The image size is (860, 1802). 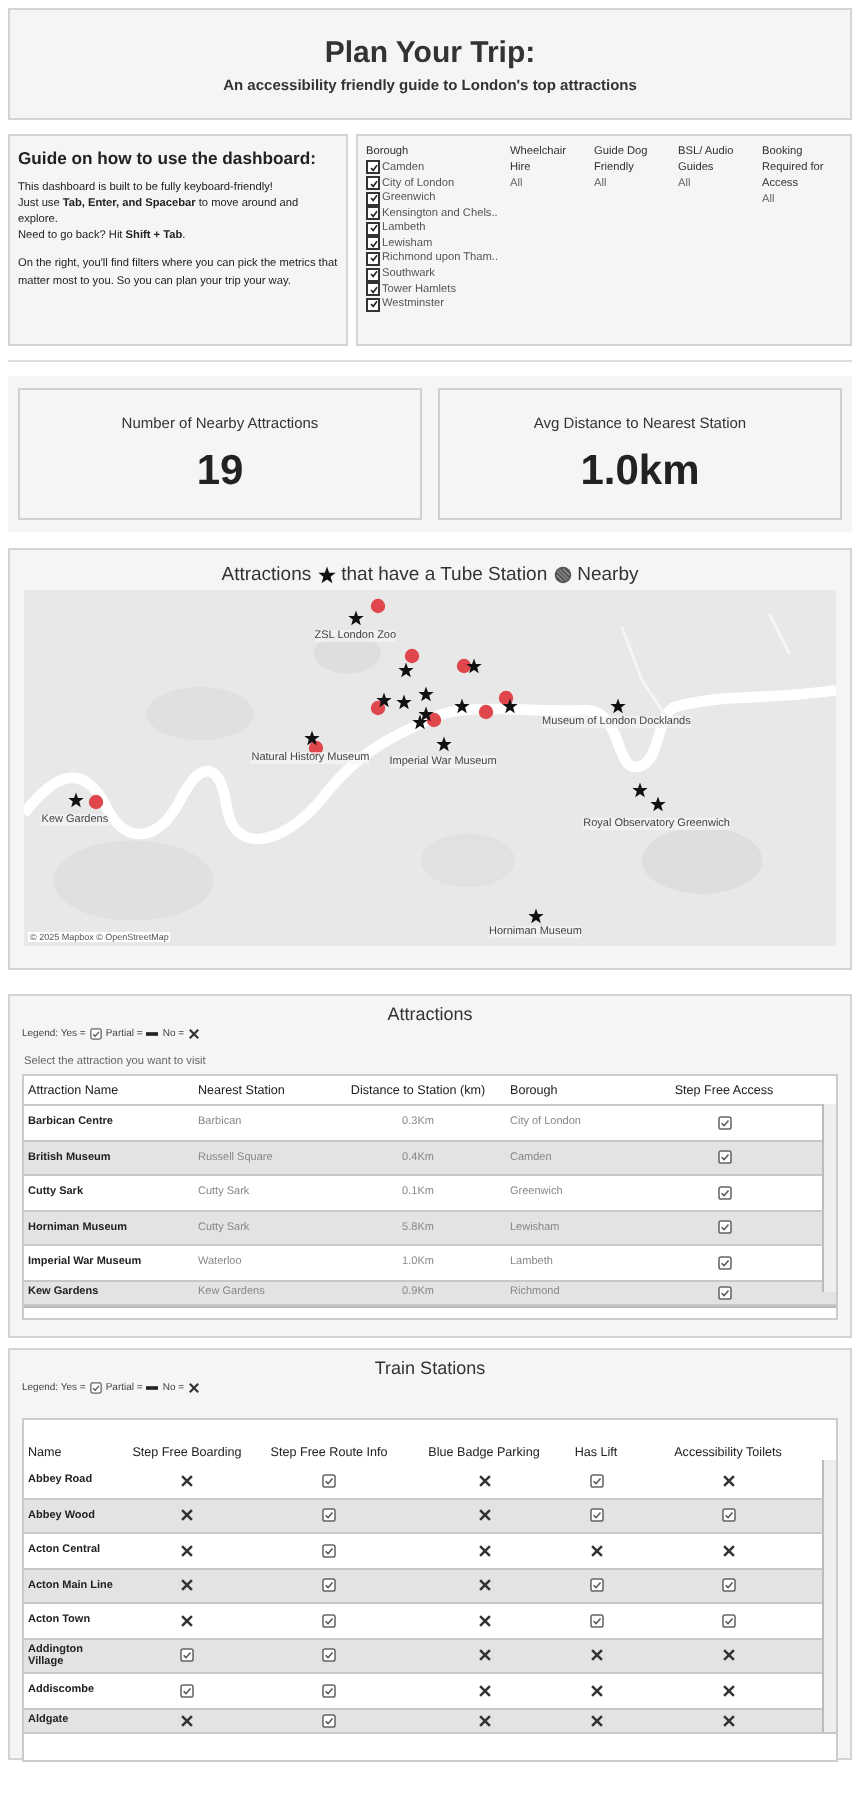 What do you see at coordinates (430, 1368) in the screenshot?
I see `section-title: Train Stations` at bounding box center [430, 1368].